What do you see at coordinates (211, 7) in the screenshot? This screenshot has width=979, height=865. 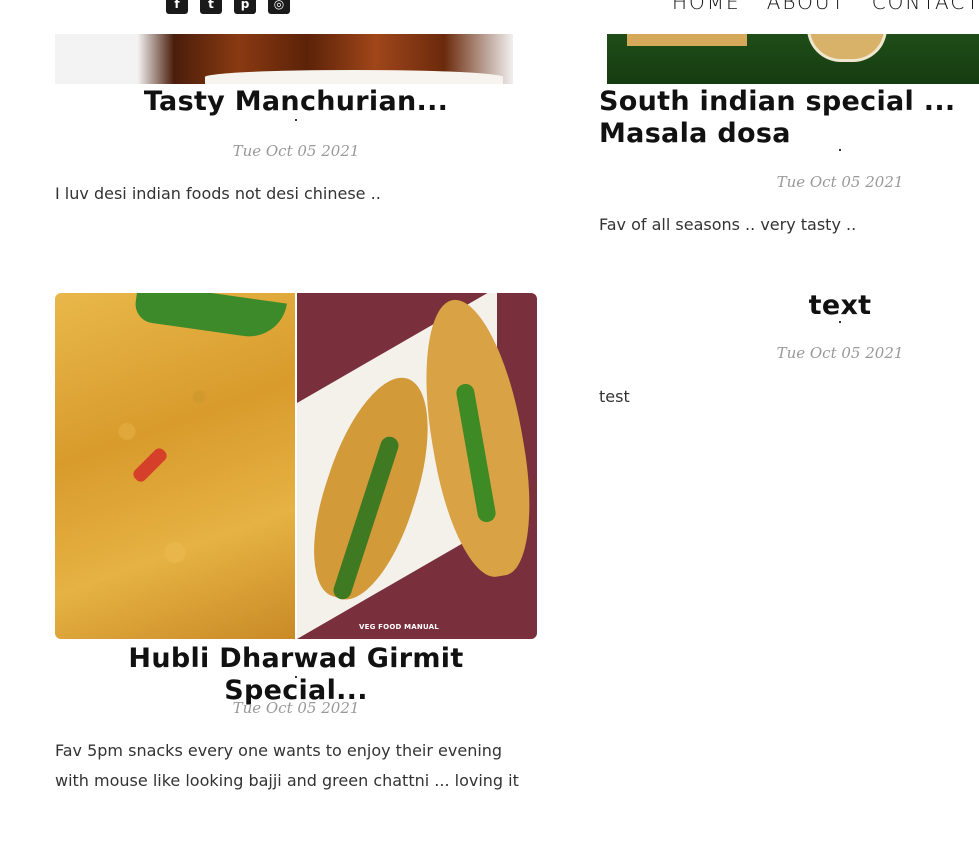 I see `twitter-icon: t` at bounding box center [211, 7].